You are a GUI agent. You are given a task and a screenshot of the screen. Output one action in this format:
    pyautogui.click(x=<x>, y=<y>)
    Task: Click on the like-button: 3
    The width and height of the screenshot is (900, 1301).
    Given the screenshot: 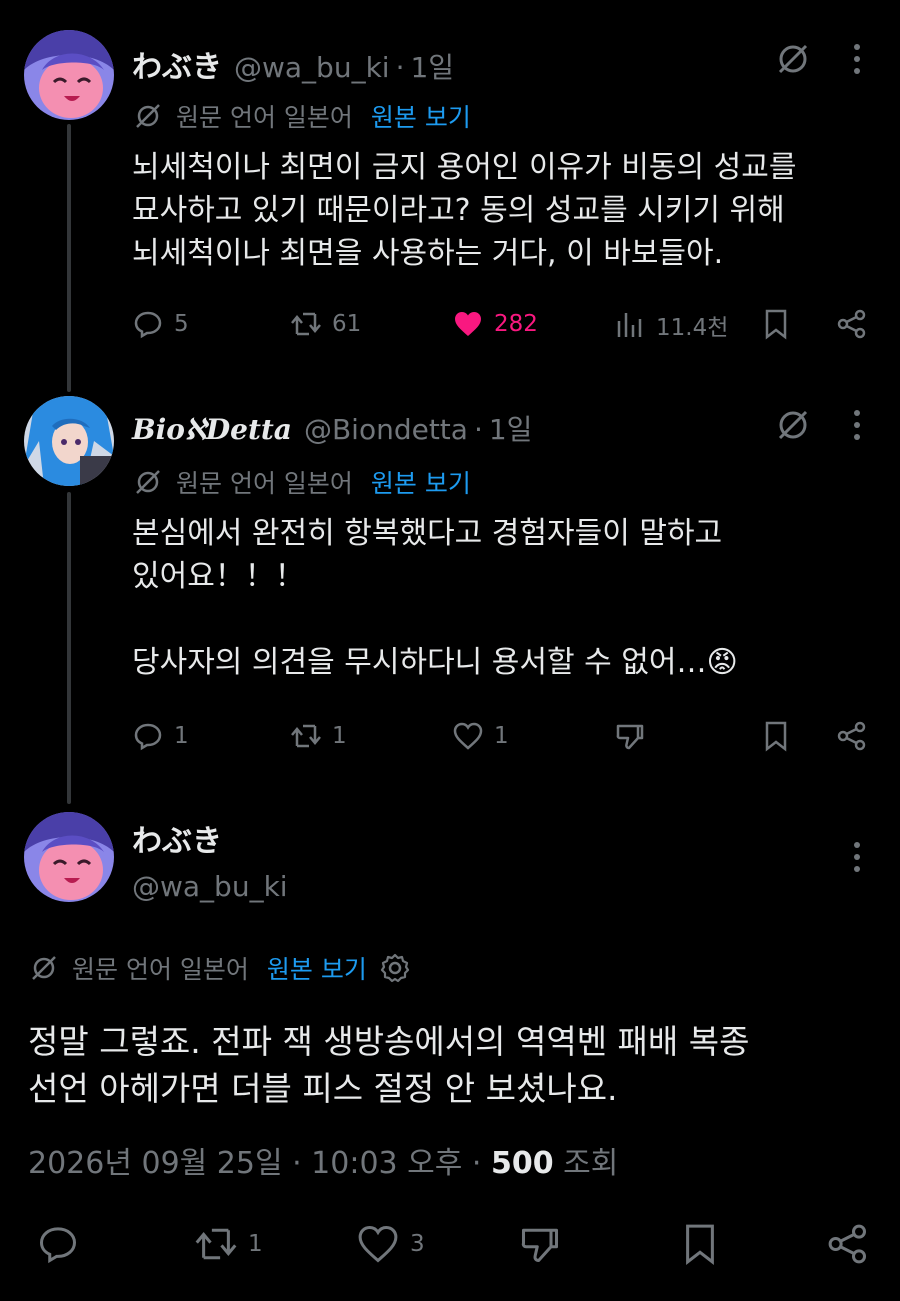 What is the action you would take?
    pyautogui.click(x=390, y=1244)
    